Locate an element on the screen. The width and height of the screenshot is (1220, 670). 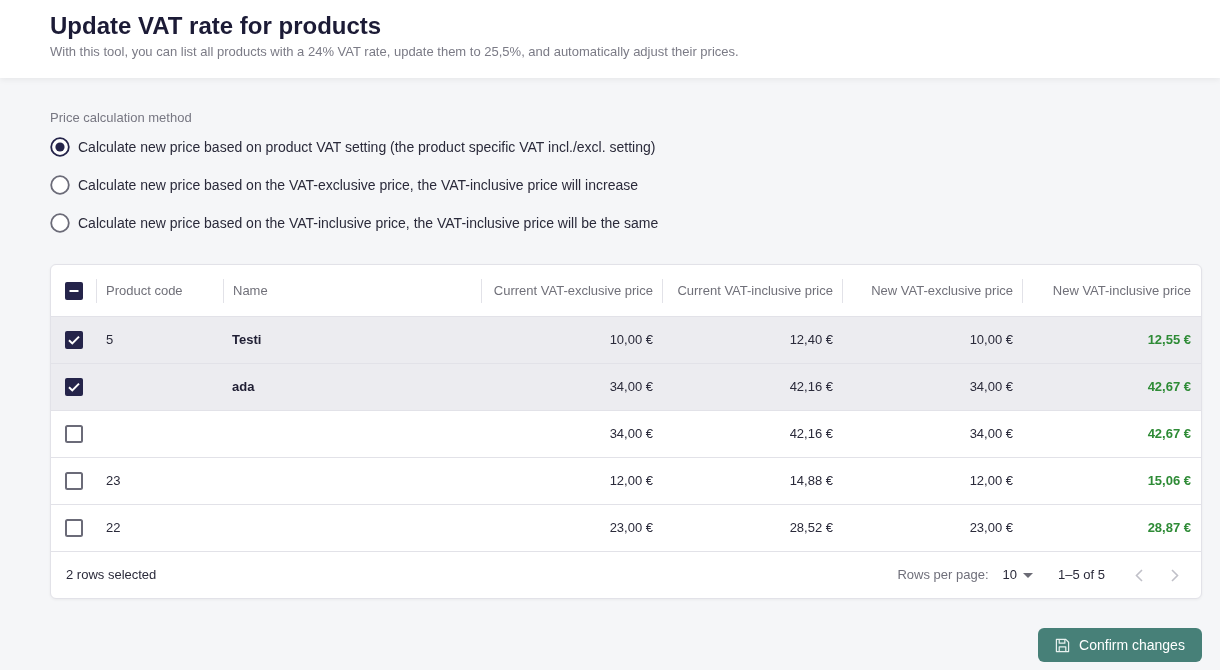
confirm-button: Confirm changes is located at coordinates (1120, 645).